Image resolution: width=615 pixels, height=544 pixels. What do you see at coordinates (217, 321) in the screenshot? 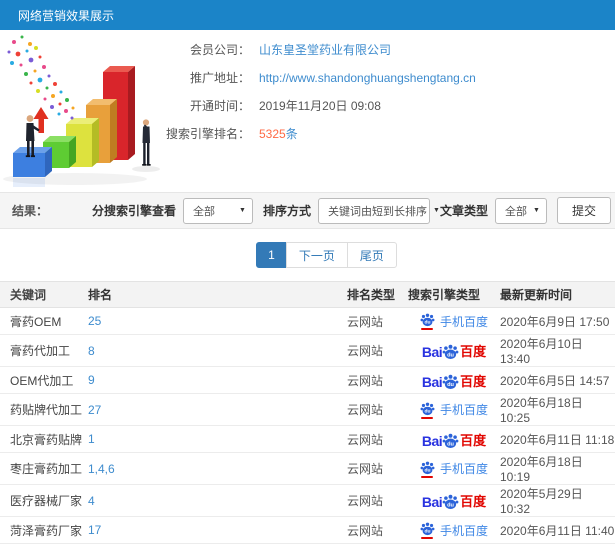
I see `rank-cell: 25` at bounding box center [217, 321].